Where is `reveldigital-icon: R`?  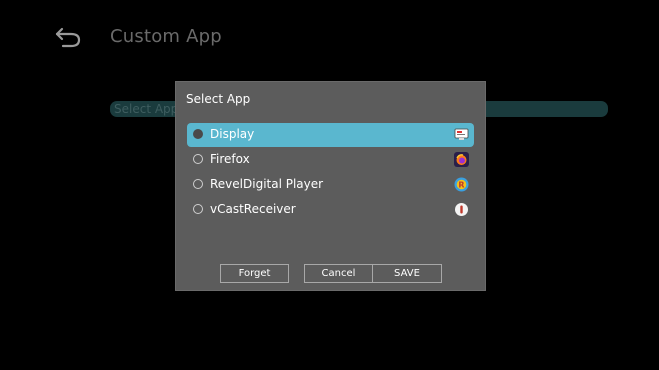 reveldigital-icon: R is located at coordinates (461, 184).